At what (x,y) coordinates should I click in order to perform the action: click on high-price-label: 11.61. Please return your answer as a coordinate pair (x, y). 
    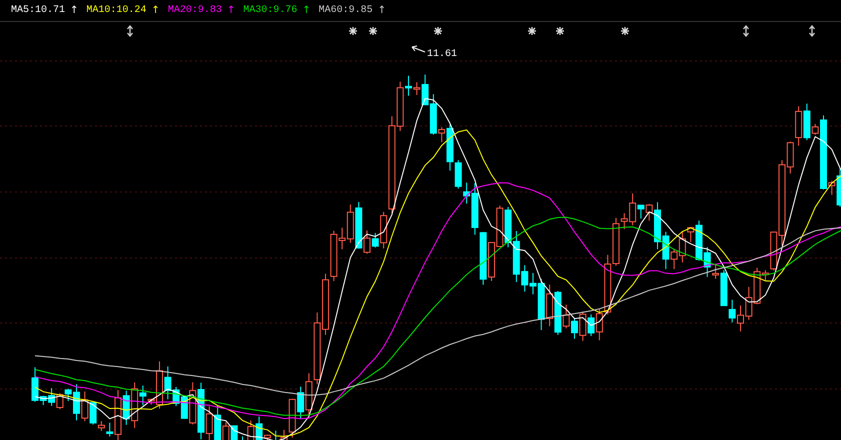
    Looking at the image, I should click on (442, 54).